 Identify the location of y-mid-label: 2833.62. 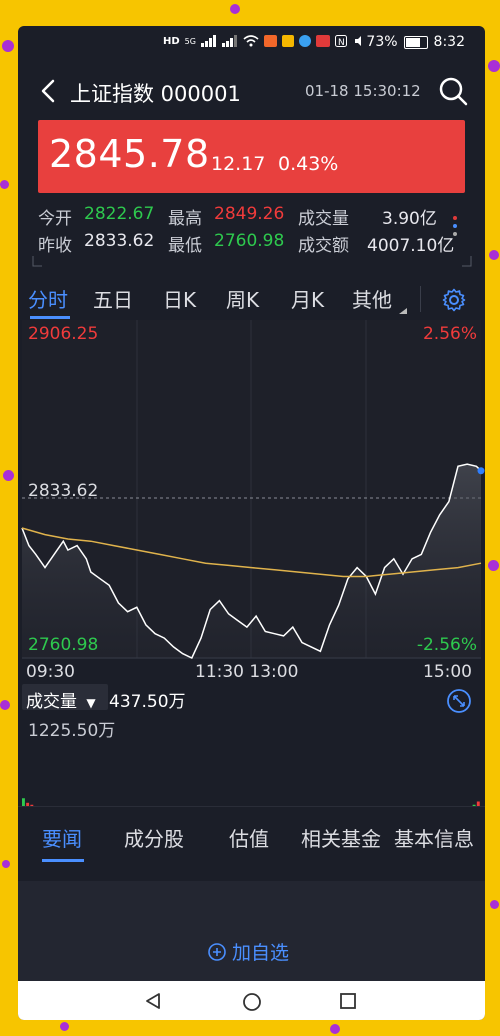
(63, 491).